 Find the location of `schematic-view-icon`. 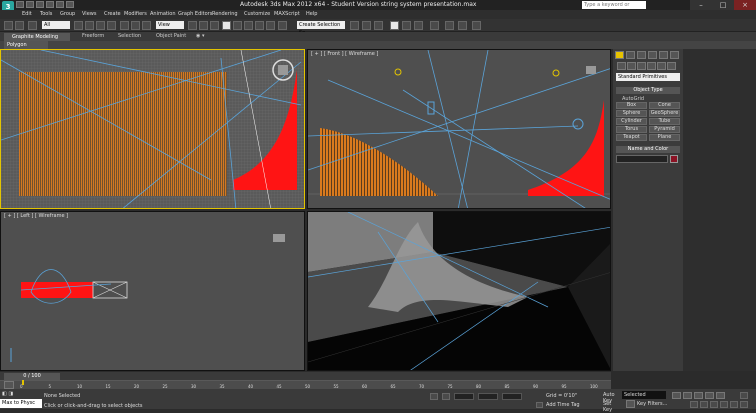

schematic-view-icon is located at coordinates (406, 25).